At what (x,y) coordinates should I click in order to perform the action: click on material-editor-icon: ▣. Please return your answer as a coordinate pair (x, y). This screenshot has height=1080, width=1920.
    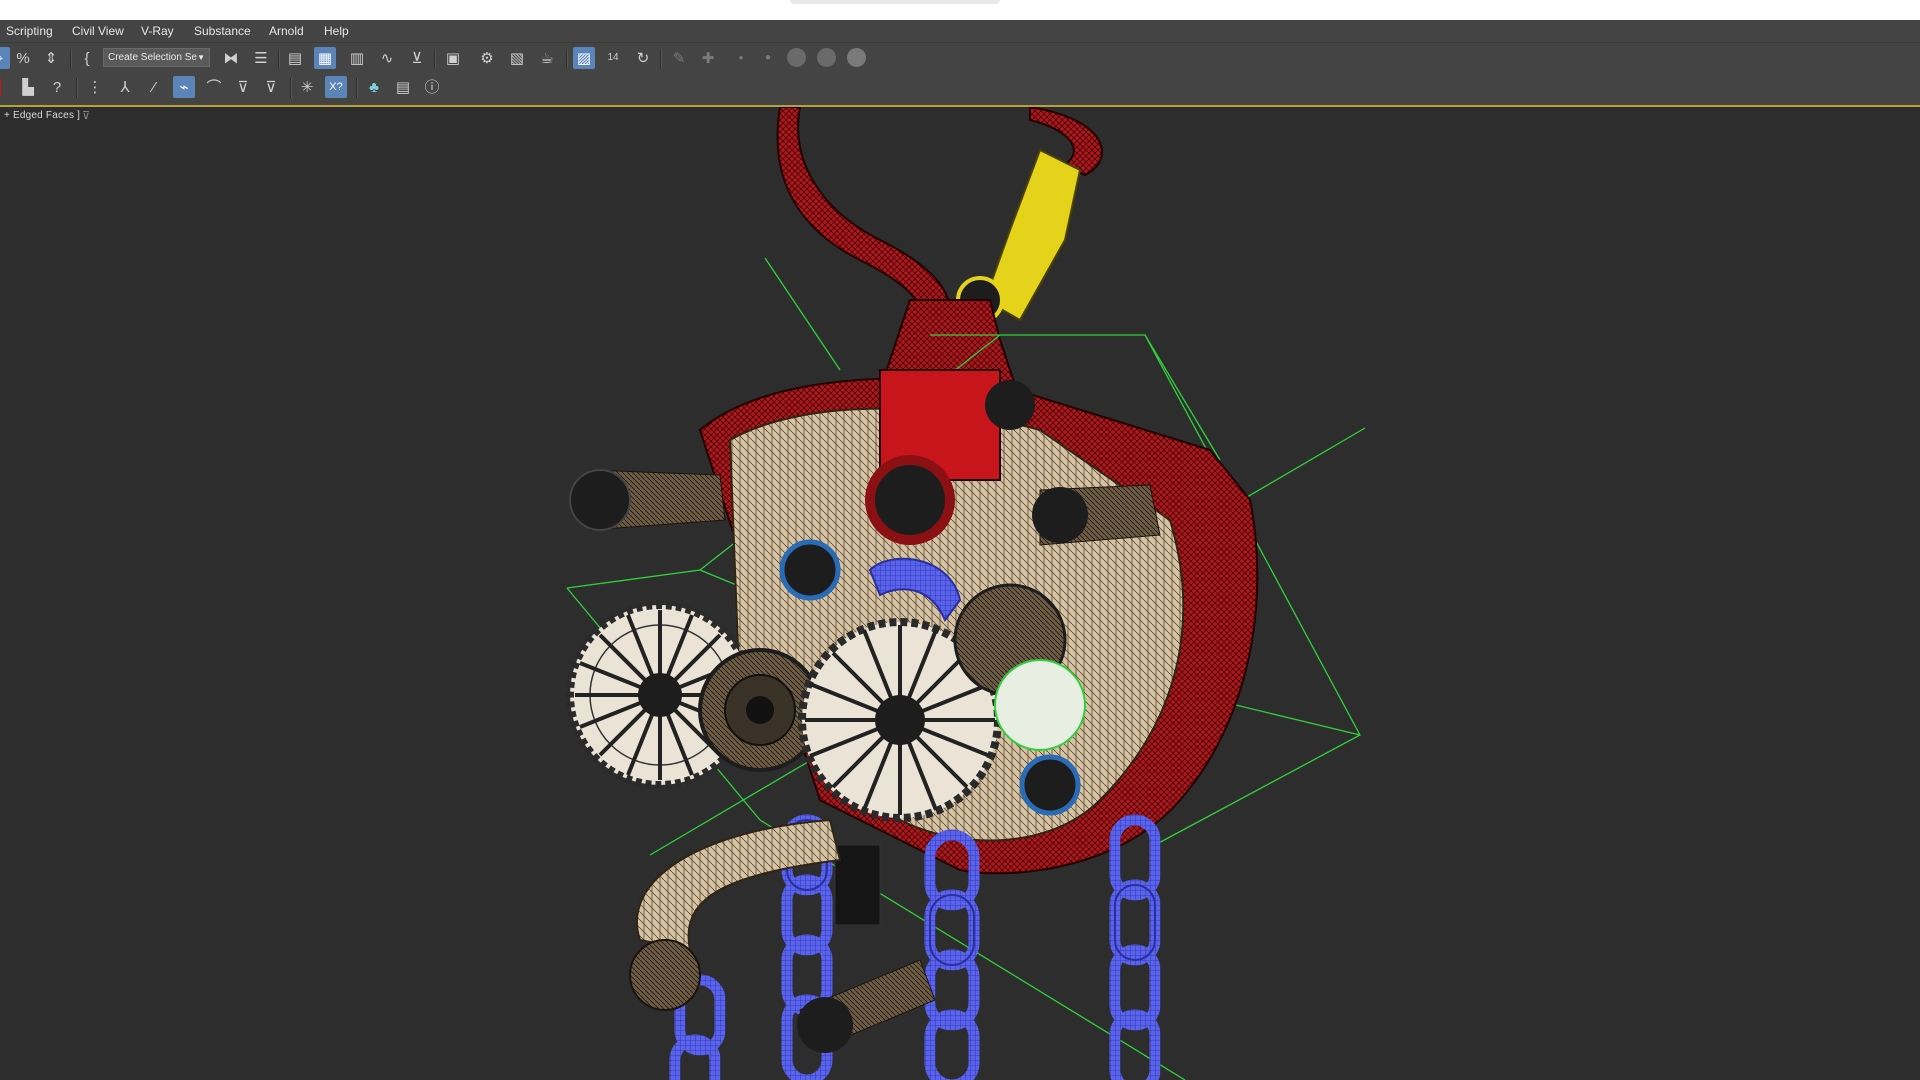
    Looking at the image, I should click on (453, 58).